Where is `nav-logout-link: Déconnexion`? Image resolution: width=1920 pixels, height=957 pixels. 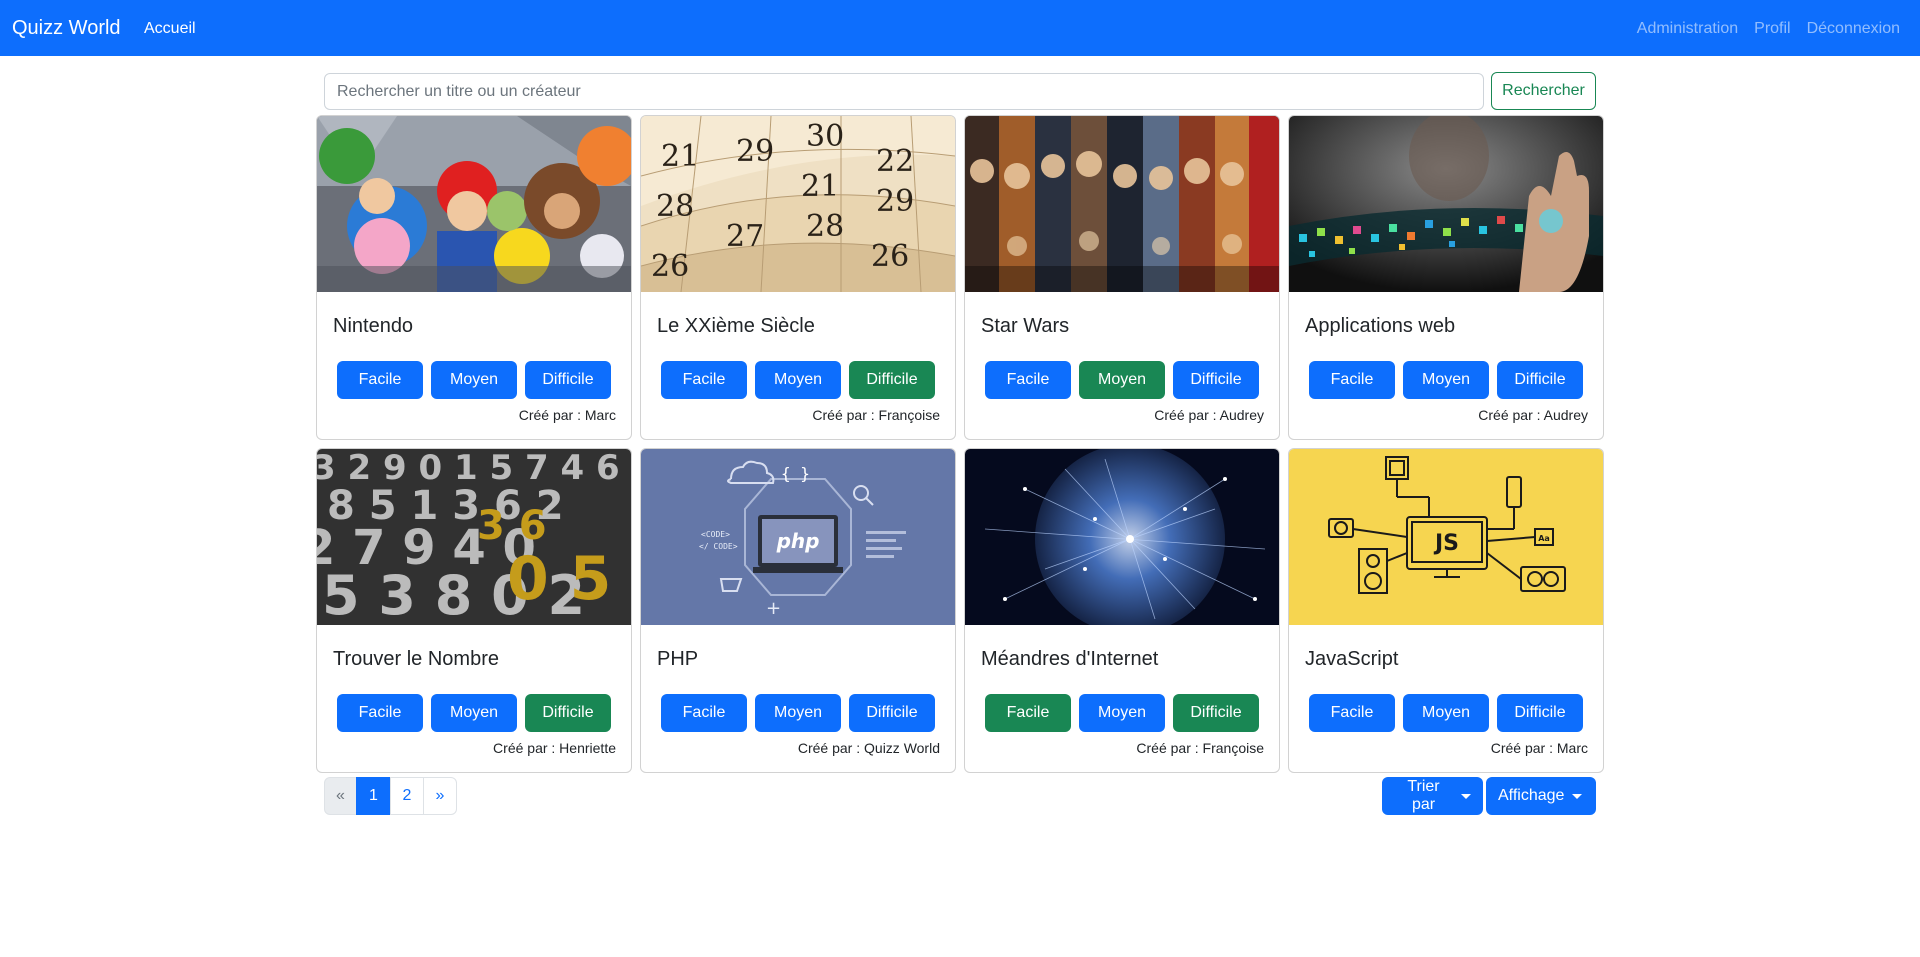 nav-logout-link: Déconnexion is located at coordinates (1853, 29).